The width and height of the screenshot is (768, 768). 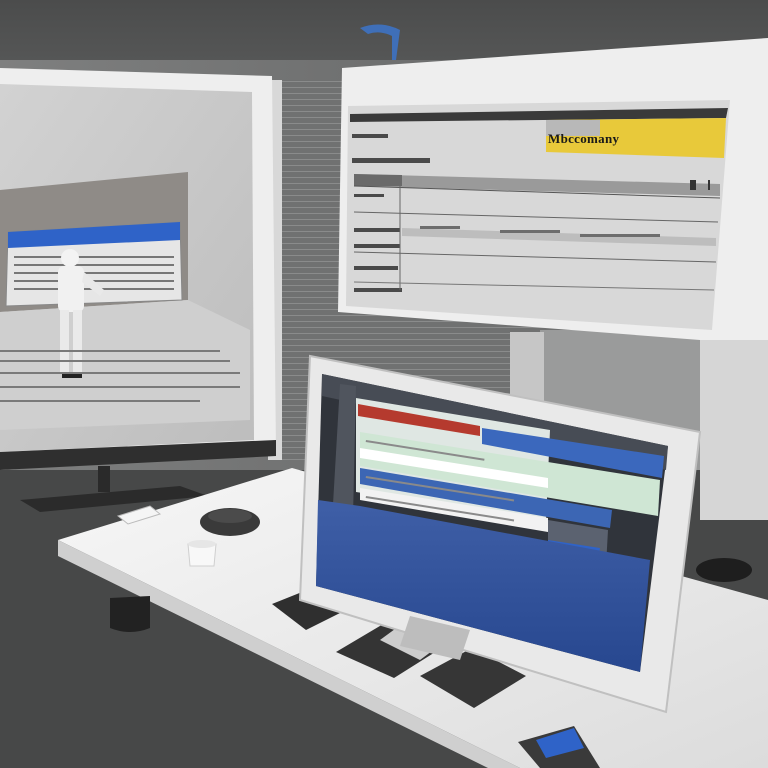 What do you see at coordinates (693, 185) in the screenshot?
I see `window-icon` at bounding box center [693, 185].